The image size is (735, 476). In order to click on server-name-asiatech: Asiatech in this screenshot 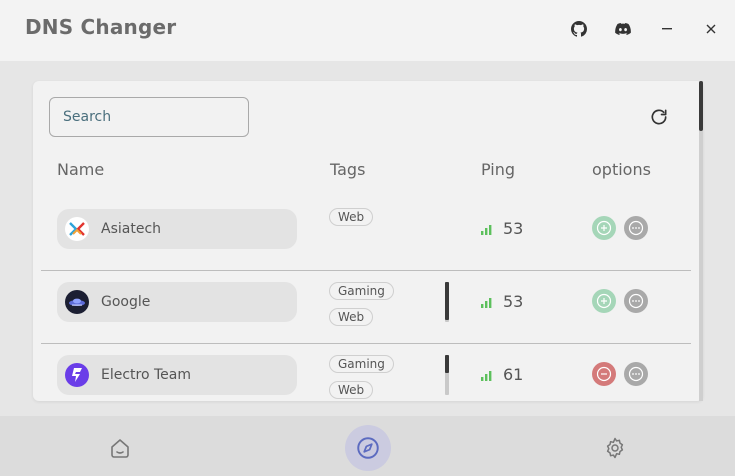, I will do `click(177, 229)`.